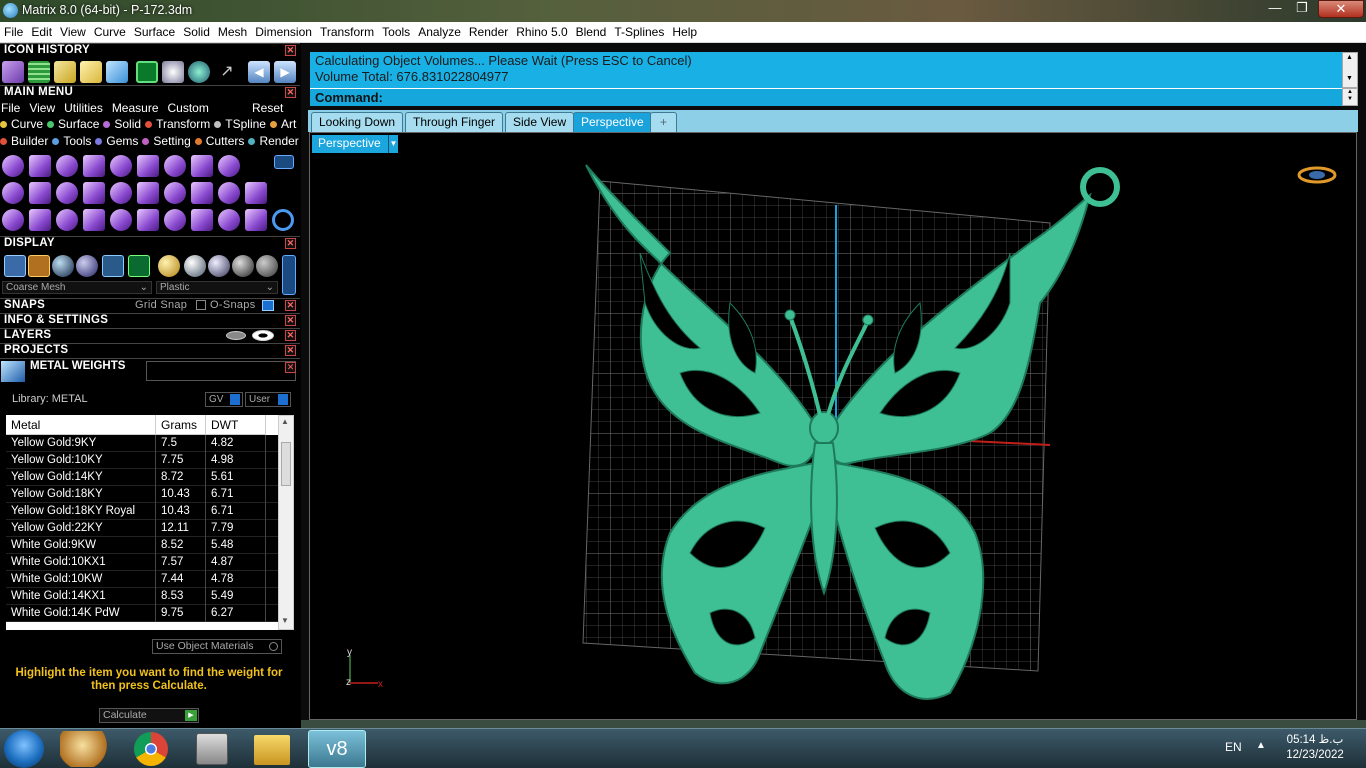 The width and height of the screenshot is (1366, 768). I want to click on selection-tool-icon, so click(284, 162).